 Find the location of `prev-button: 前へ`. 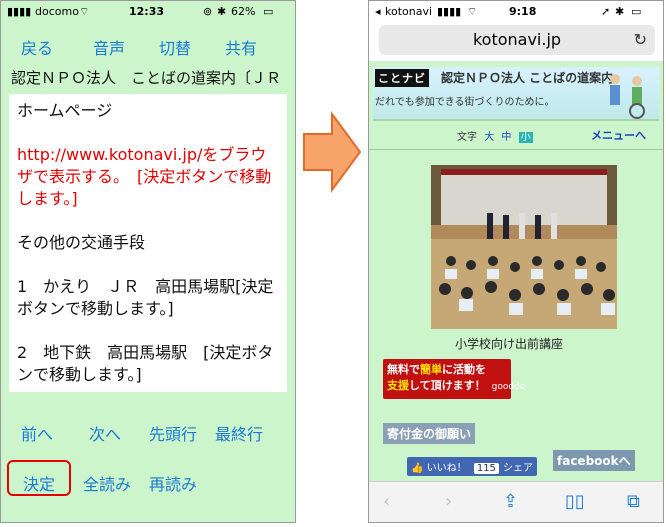

prev-button: 前へ is located at coordinates (37, 433).